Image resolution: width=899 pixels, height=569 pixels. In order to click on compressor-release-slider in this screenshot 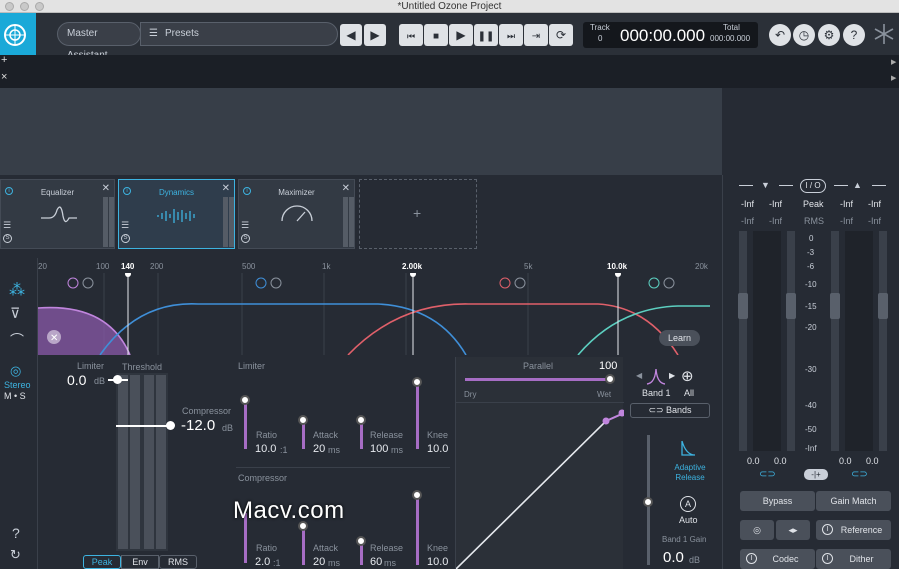, I will do `click(361, 554)`.